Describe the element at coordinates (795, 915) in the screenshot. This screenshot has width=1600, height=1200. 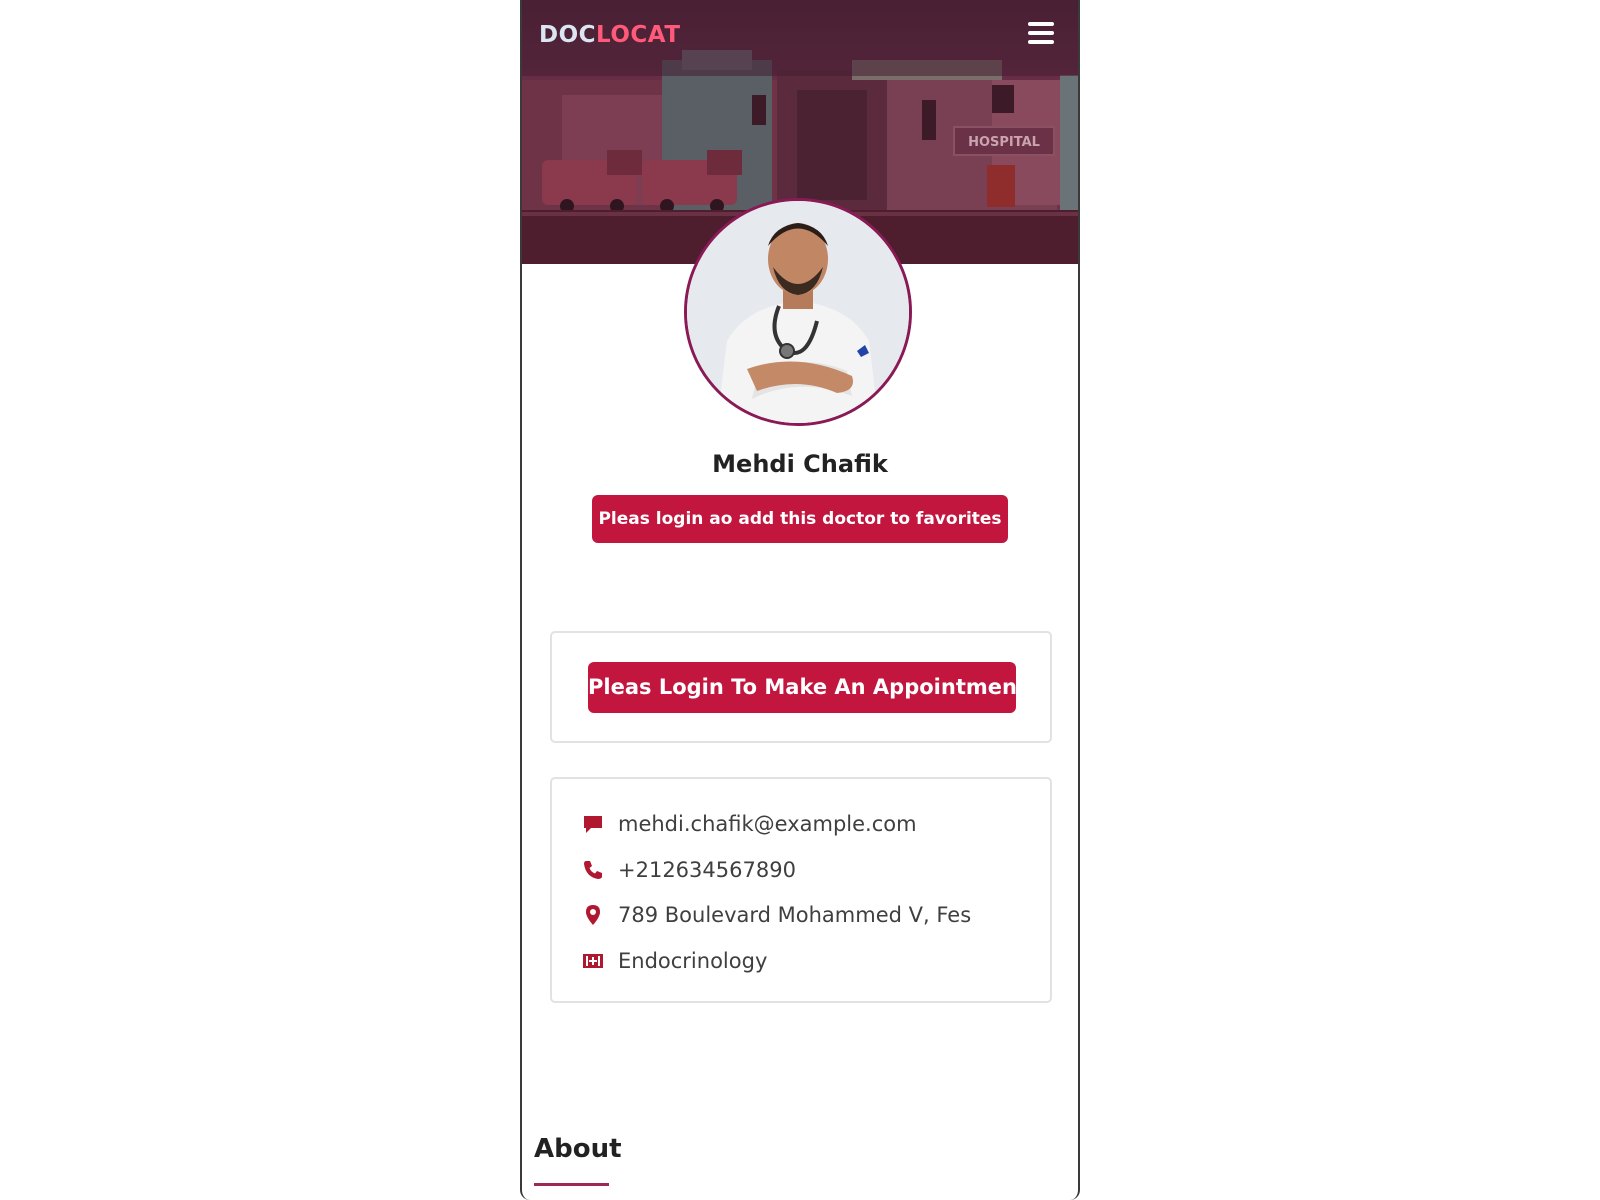
I see `address-text: 789 Boulevard Mohammed V, Fes` at that location.